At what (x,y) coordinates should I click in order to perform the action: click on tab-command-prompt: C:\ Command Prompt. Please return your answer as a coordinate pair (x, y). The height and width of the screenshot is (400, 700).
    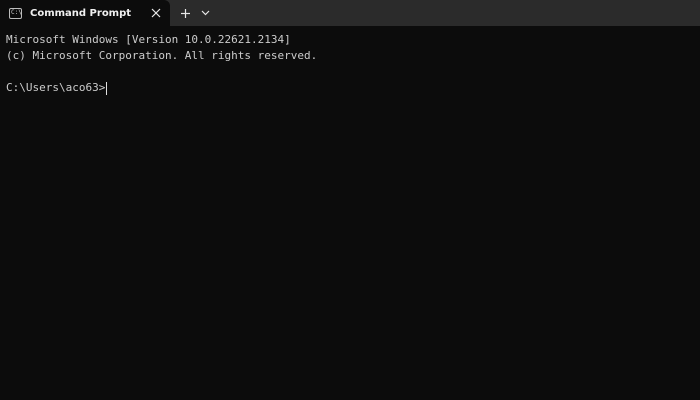
    Looking at the image, I should click on (85, 13).